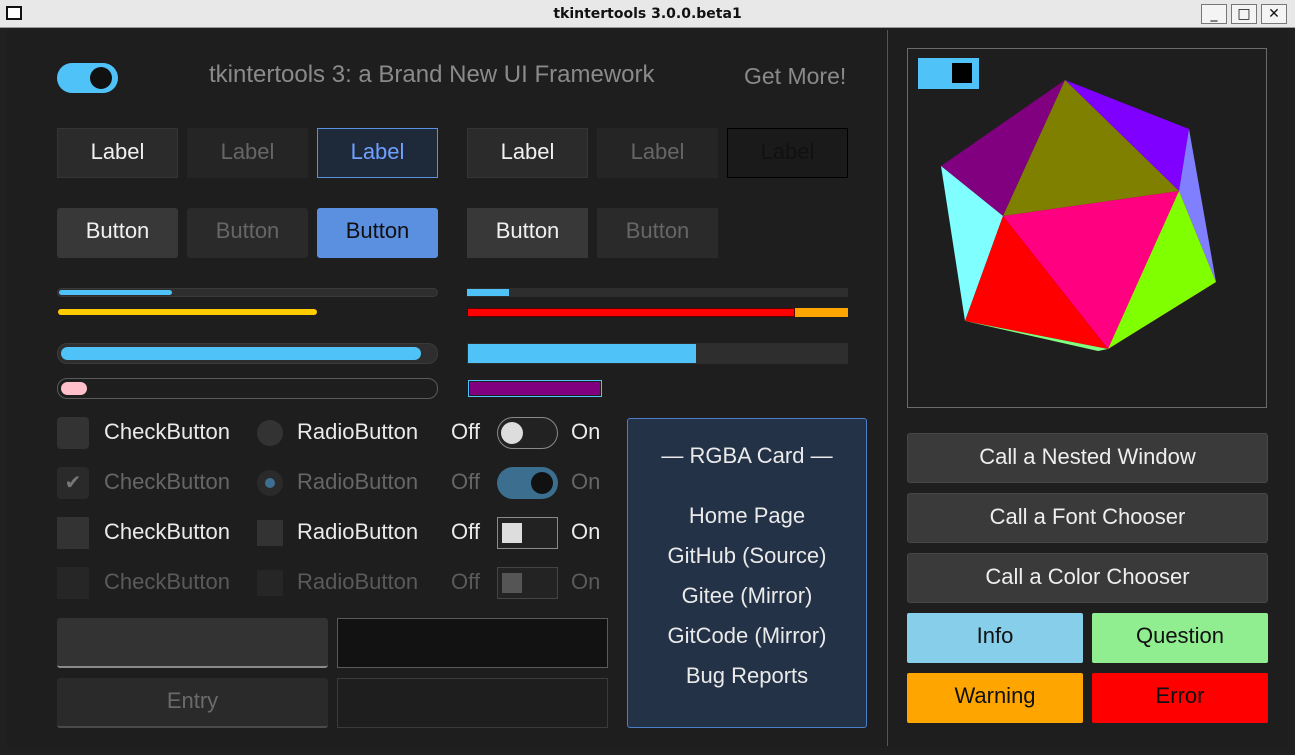 The width and height of the screenshot is (1295, 755). Describe the element at coordinates (247, 233) in the screenshot. I see `button-disabled: Button` at that location.